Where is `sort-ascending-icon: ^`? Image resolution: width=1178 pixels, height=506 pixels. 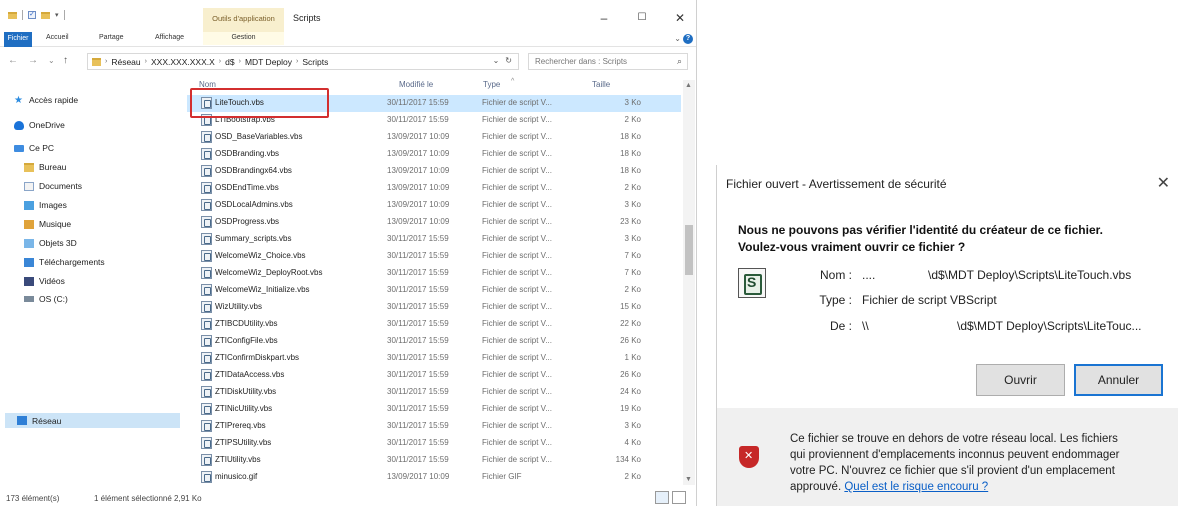
sort-ascending-icon: ^ is located at coordinates (513, 81).